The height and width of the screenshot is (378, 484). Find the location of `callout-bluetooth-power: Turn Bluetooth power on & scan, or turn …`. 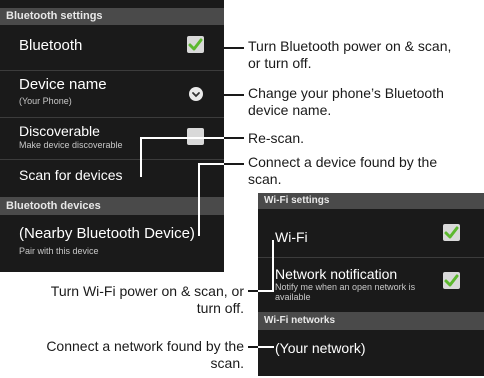

callout-bluetooth-power: Turn Bluetooth power on & scan, or turn … is located at coordinates (366, 55).